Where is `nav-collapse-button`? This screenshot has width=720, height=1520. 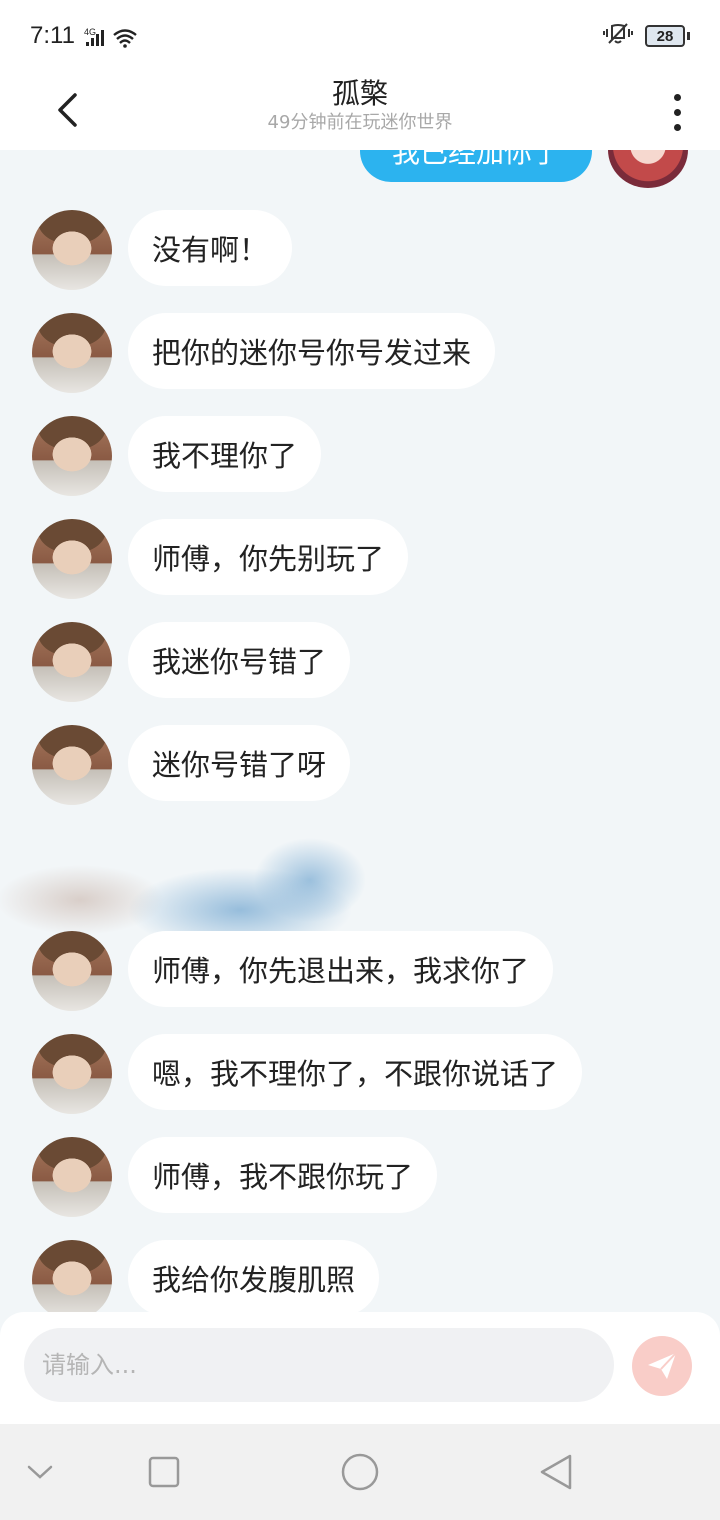
nav-collapse-button is located at coordinates (40, 1472).